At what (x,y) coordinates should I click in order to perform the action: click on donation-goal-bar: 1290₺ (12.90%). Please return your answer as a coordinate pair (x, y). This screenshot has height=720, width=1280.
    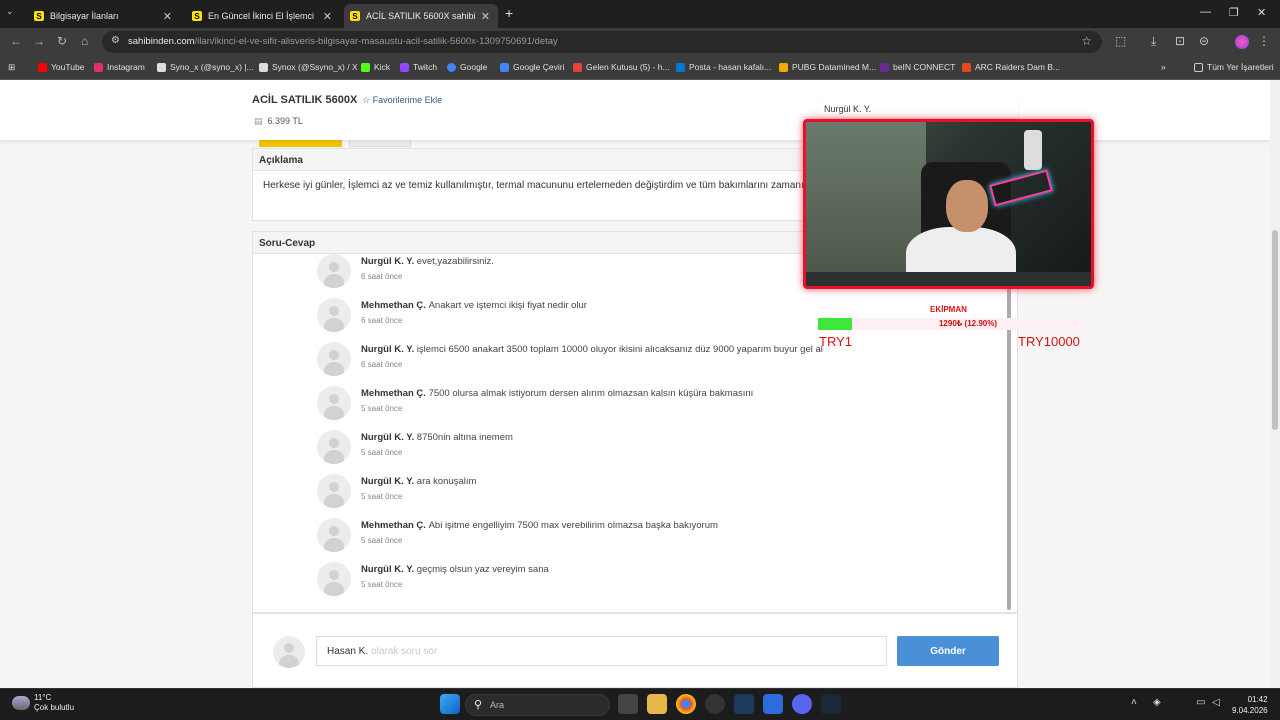
    Looking at the image, I should click on (951, 324).